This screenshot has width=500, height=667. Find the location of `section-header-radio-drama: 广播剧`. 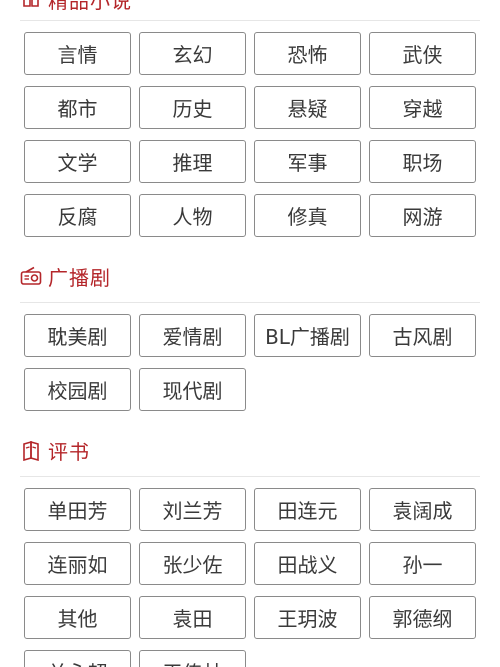

section-header-radio-drama: 广播剧 is located at coordinates (65, 276).